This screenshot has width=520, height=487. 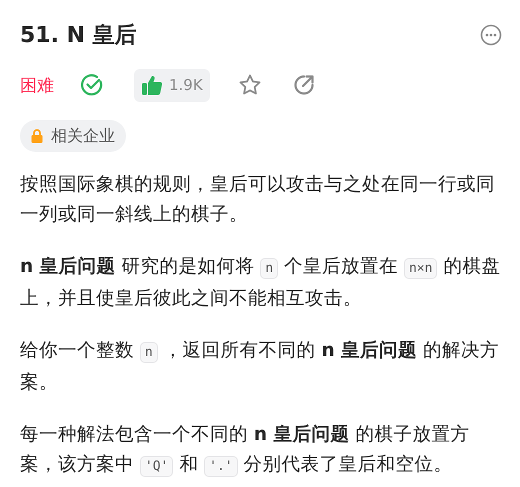 What do you see at coordinates (250, 85) in the screenshot?
I see `star-icon` at bounding box center [250, 85].